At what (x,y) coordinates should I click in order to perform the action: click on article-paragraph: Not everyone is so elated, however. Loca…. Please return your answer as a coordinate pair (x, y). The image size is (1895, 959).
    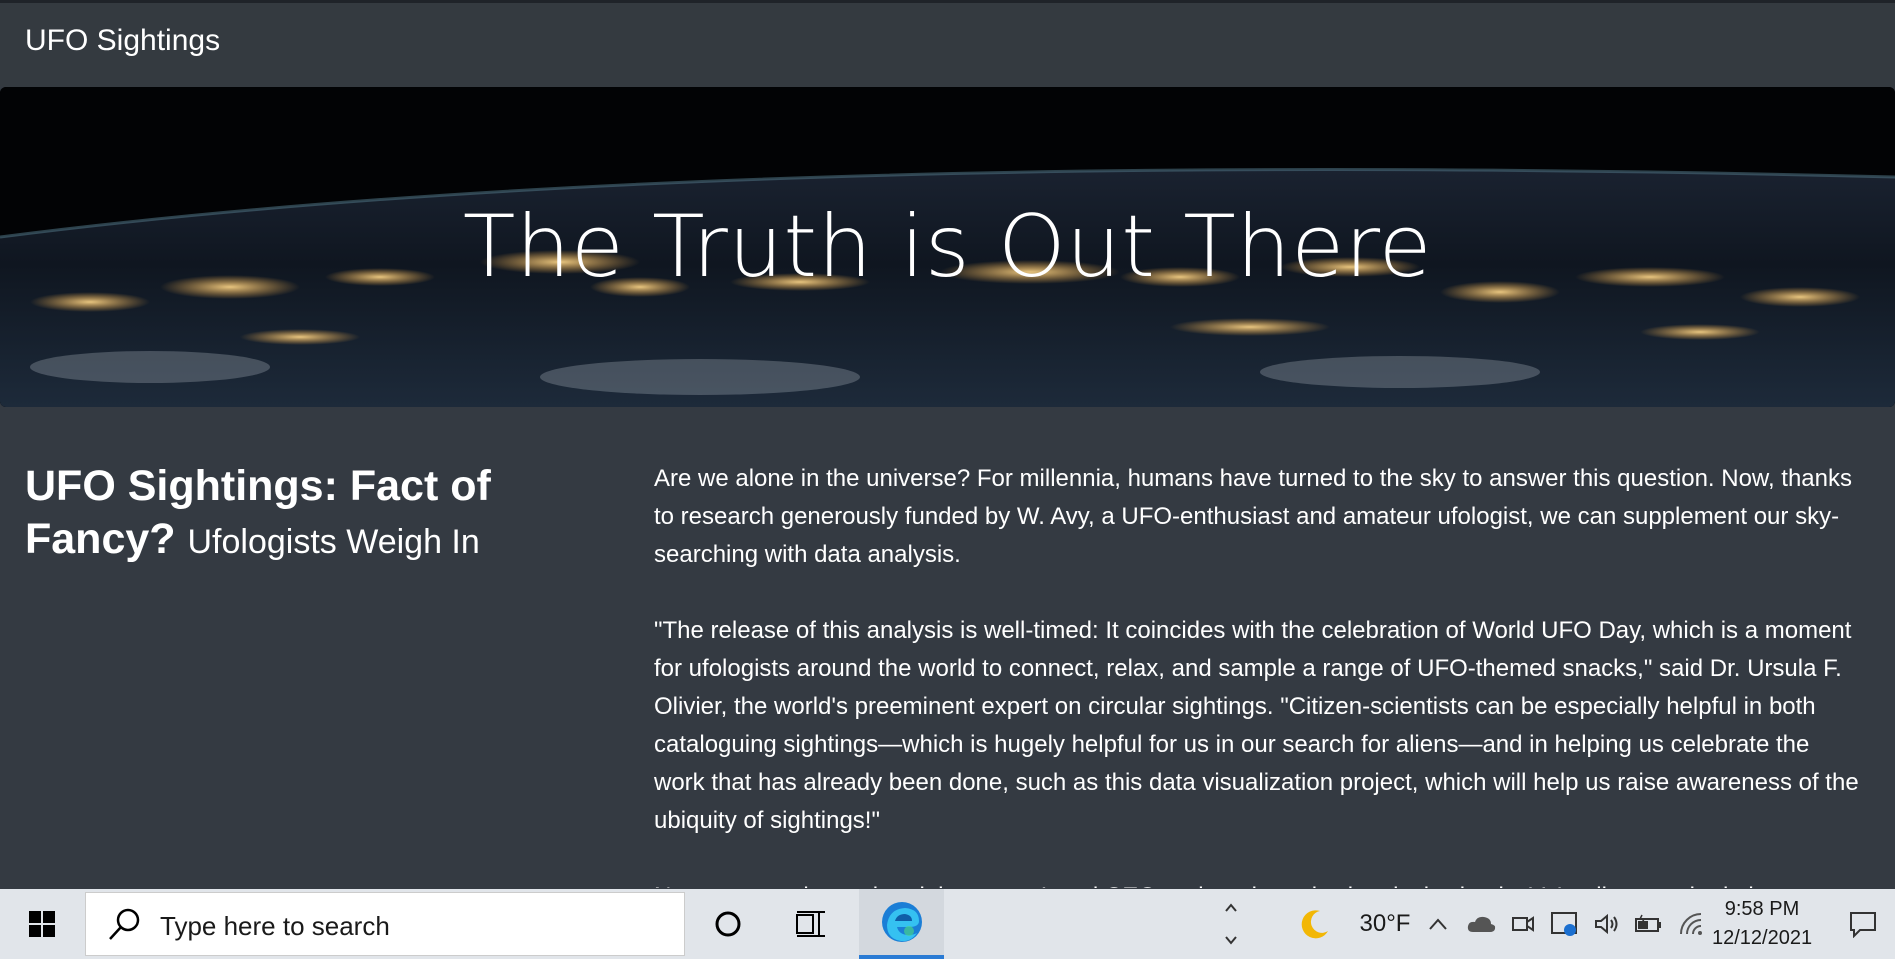
    Looking at the image, I should click on (1256, 883).